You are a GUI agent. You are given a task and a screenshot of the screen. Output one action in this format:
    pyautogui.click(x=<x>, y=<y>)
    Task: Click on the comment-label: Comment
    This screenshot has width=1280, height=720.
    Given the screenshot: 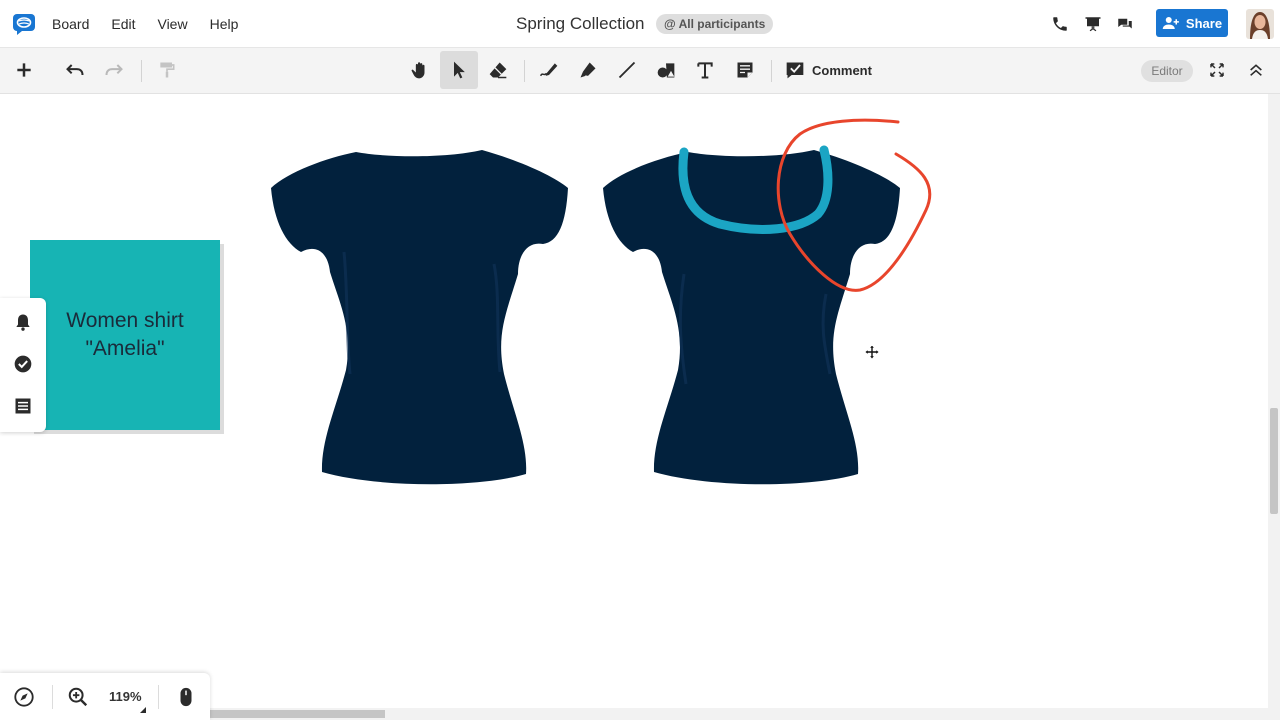 What is the action you would take?
    pyautogui.click(x=842, y=70)
    